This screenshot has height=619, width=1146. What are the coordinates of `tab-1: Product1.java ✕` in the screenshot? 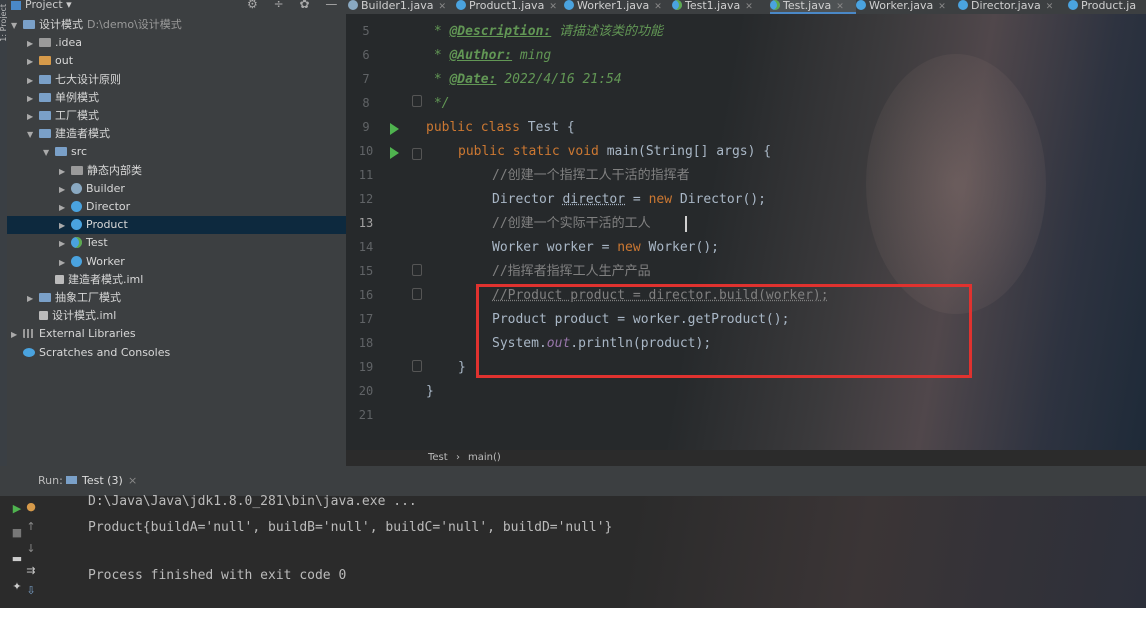 It's located at (510, 7).